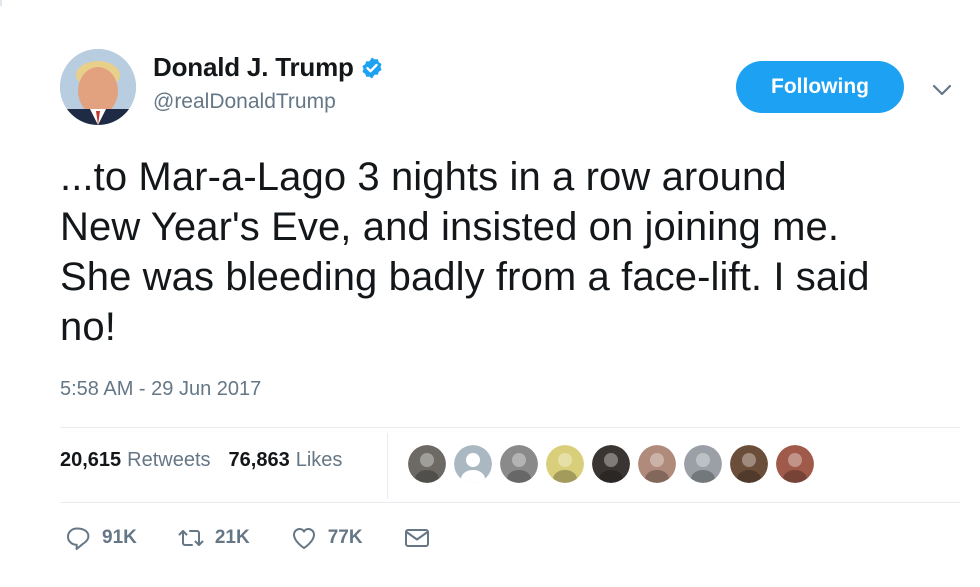 This screenshot has height=587, width=980. What do you see at coordinates (78, 538) in the screenshot?
I see `reply-icon` at bounding box center [78, 538].